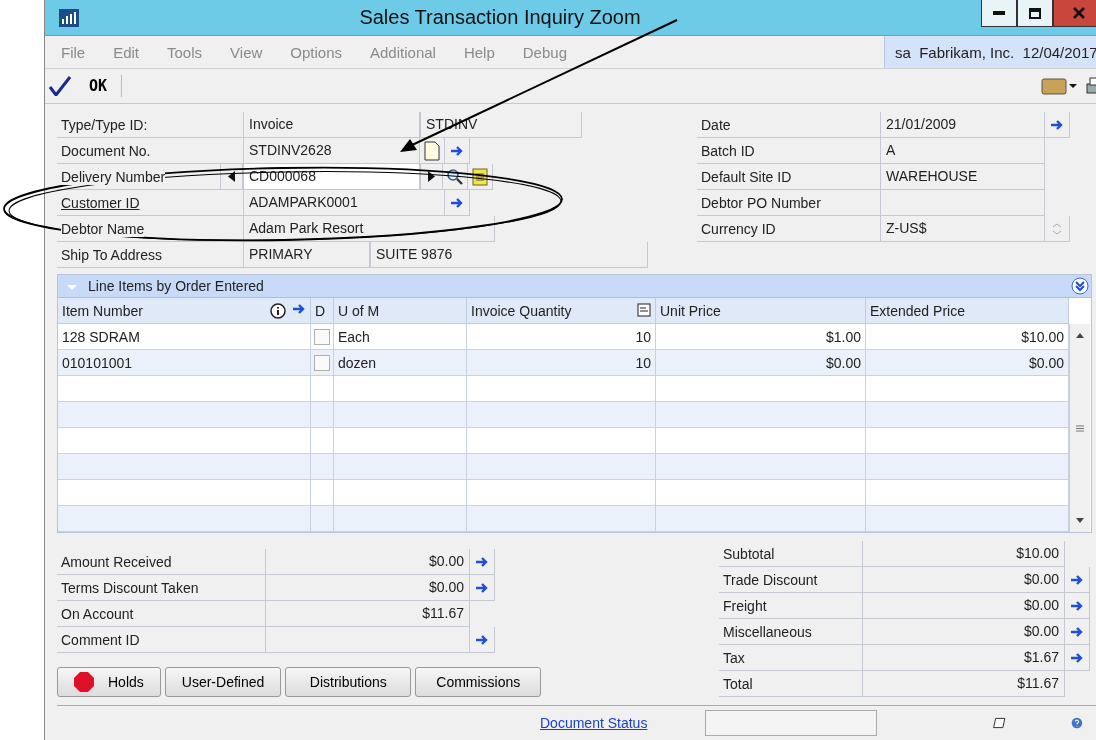  What do you see at coordinates (100, 203) in the screenshot?
I see `customer-id-link: Customer ID` at bounding box center [100, 203].